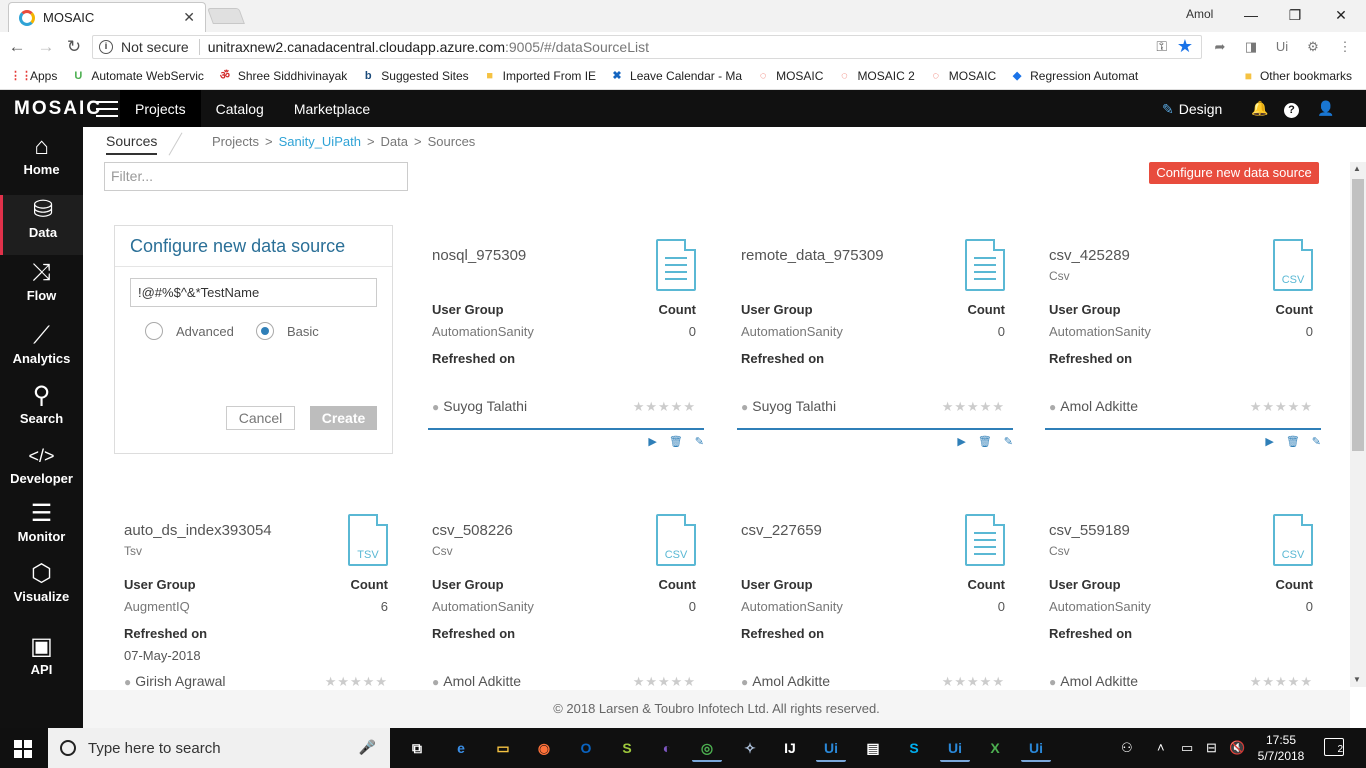 The image size is (1366, 768). I want to click on create-button: Create, so click(343, 418).